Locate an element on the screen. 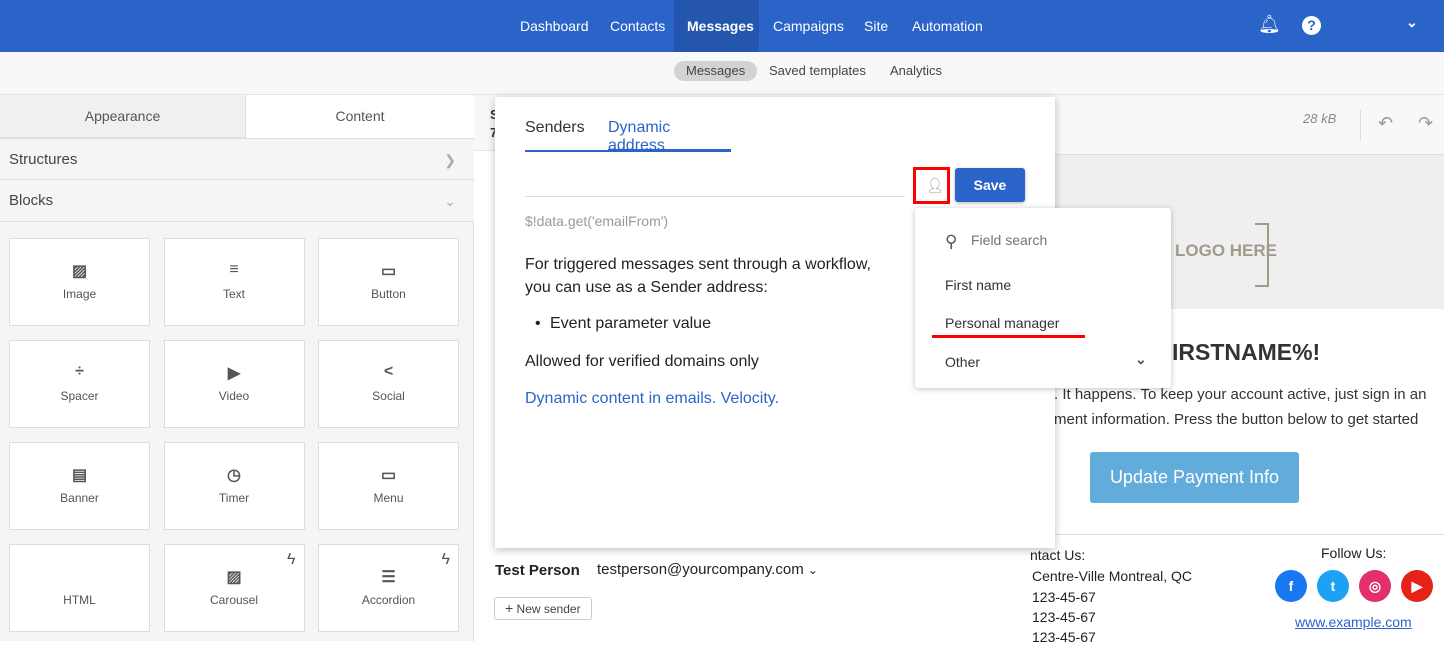  subnav-analytics: Analytics is located at coordinates (916, 71).